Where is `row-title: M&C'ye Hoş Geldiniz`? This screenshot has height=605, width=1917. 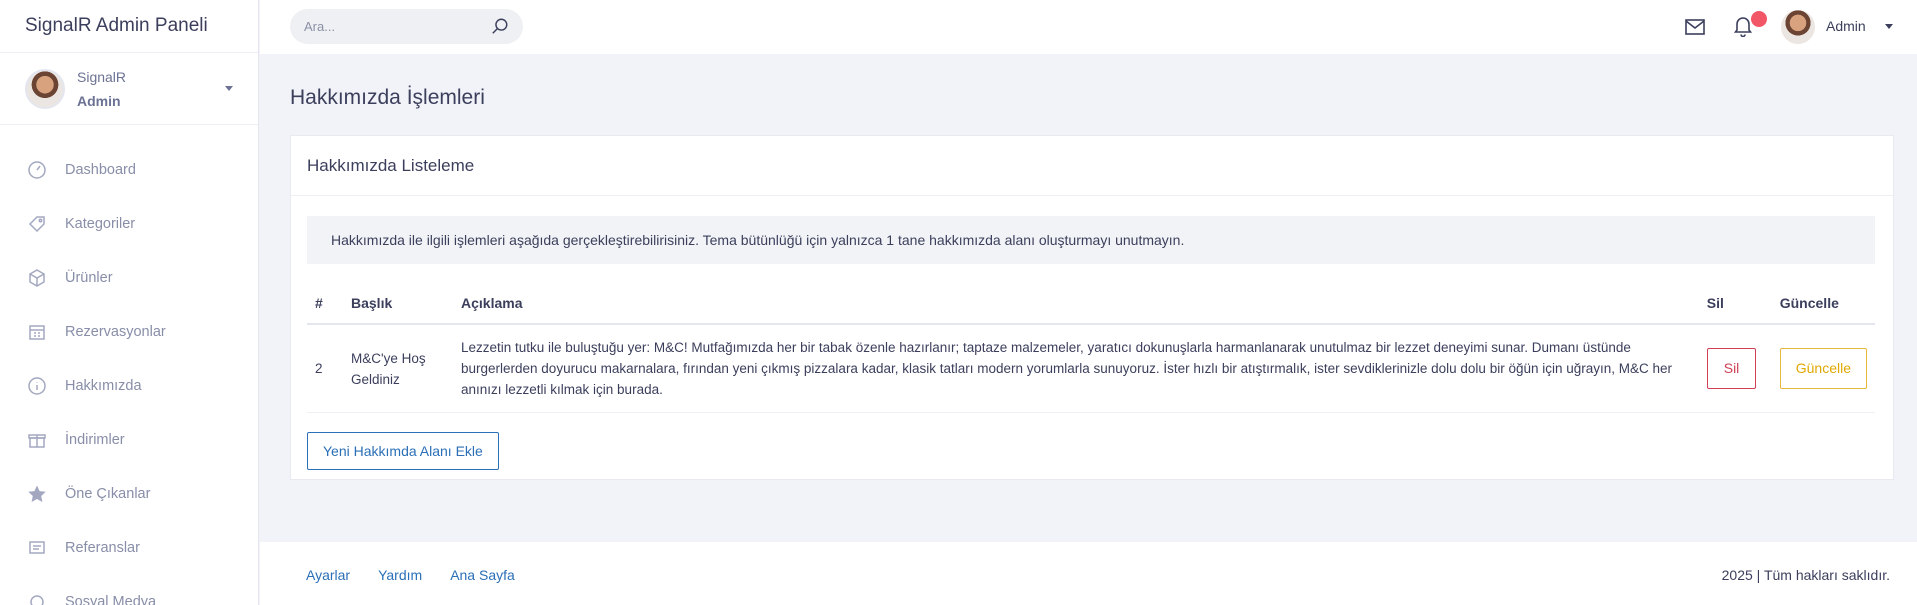 row-title: M&C'ye Hoş Geldiniz is located at coordinates (398, 368).